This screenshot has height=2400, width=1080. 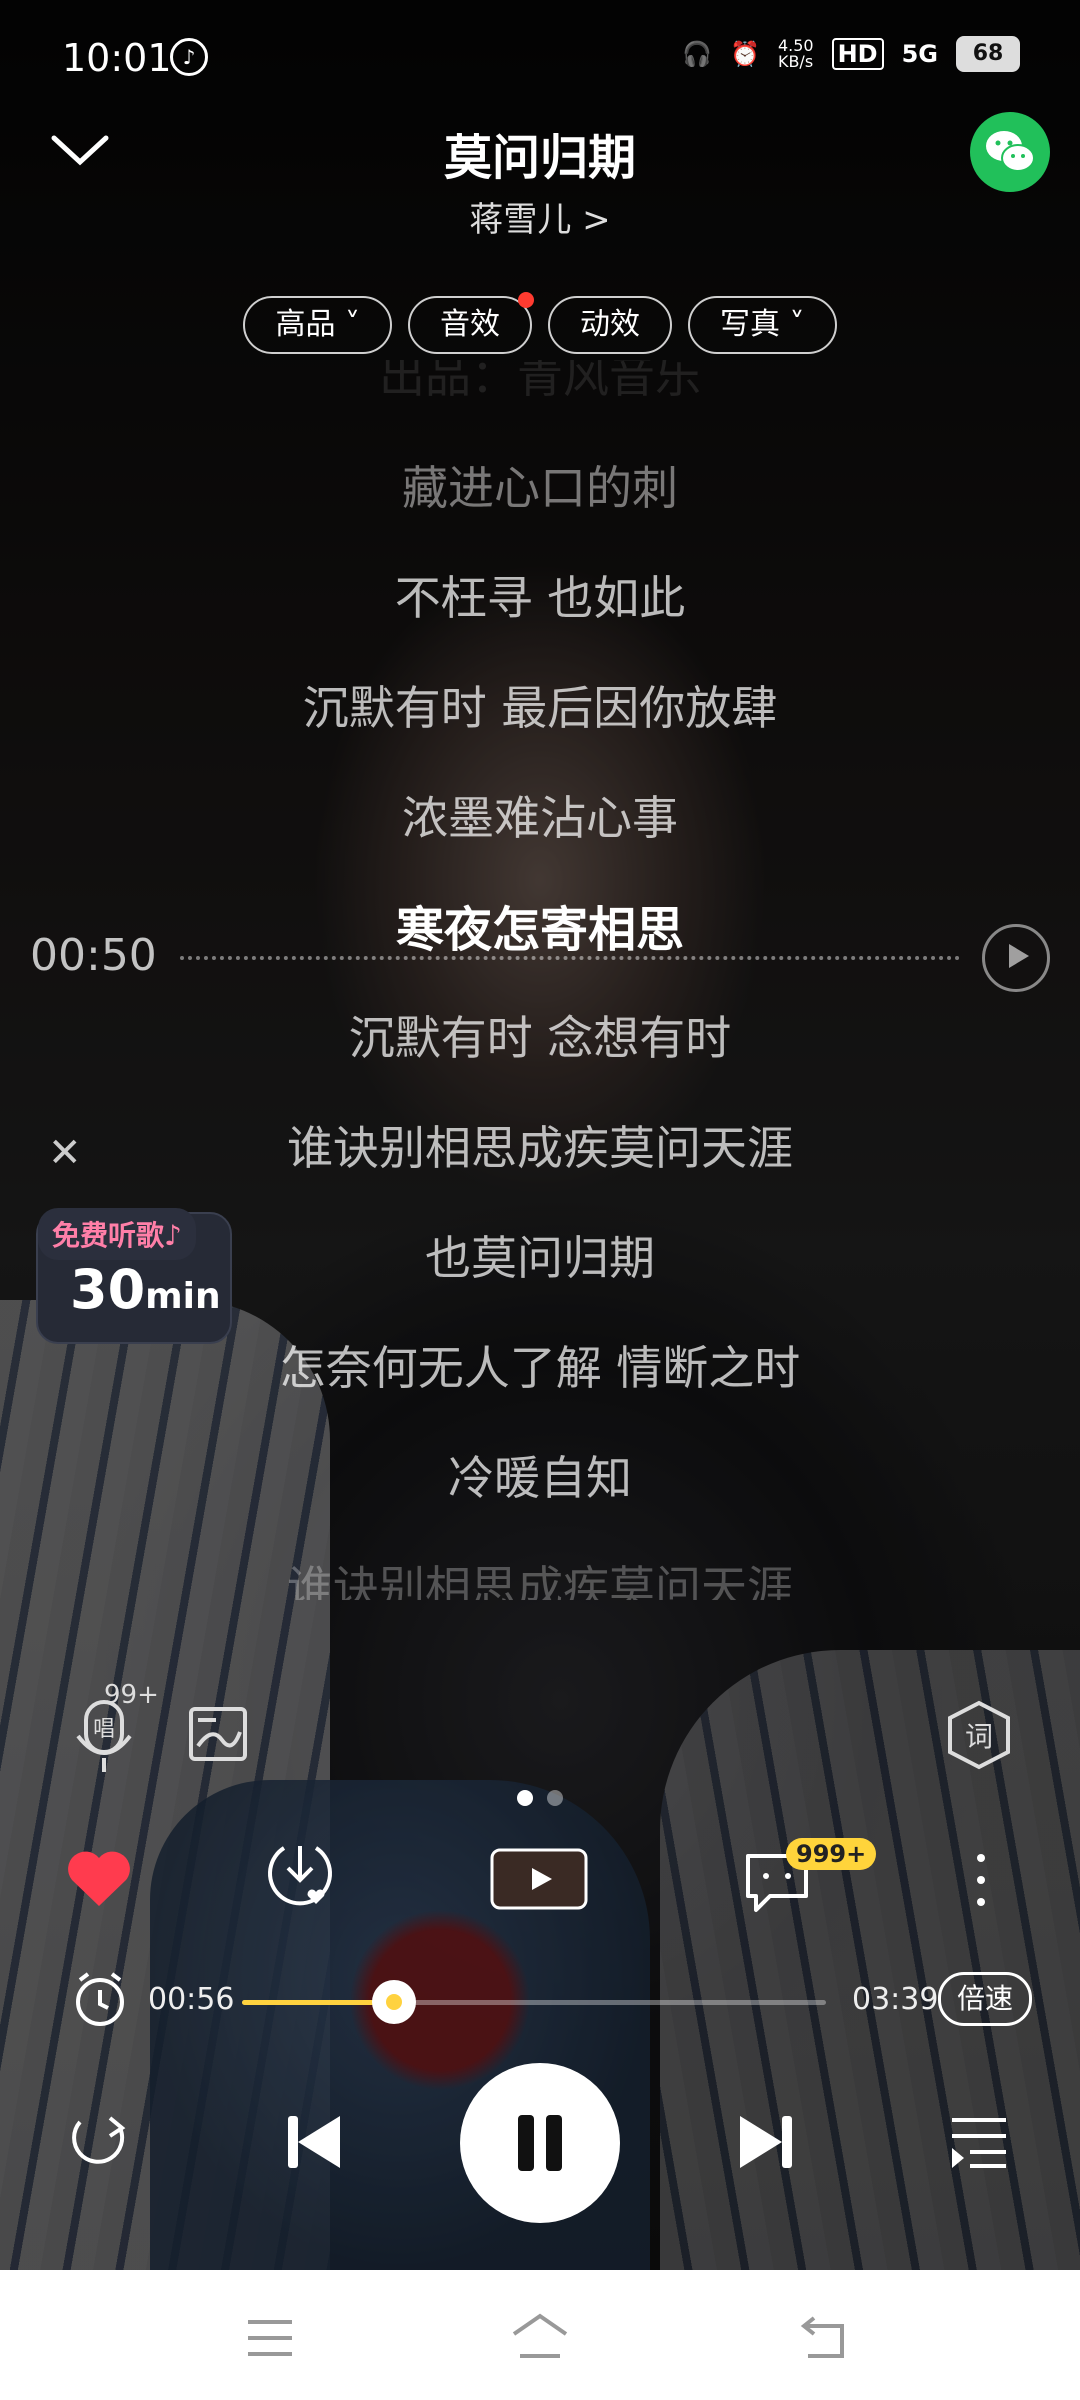 What do you see at coordinates (540, 216) in the screenshot?
I see `artist-link: 蒋雪儿 >` at bounding box center [540, 216].